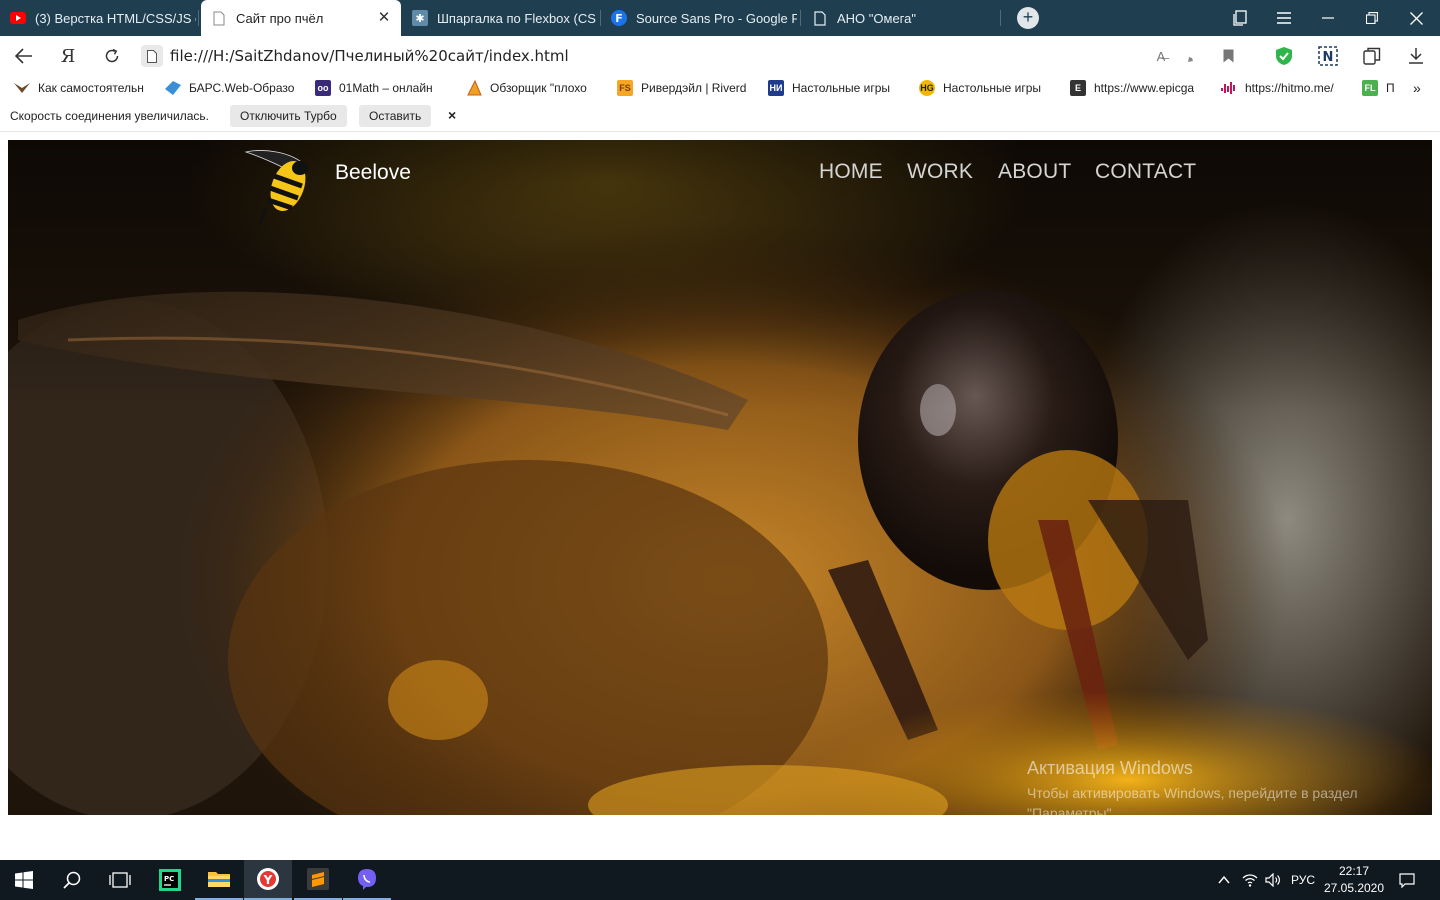 This screenshot has height=900, width=1440. What do you see at coordinates (120, 880) in the screenshot?
I see `task-view-icon` at bounding box center [120, 880].